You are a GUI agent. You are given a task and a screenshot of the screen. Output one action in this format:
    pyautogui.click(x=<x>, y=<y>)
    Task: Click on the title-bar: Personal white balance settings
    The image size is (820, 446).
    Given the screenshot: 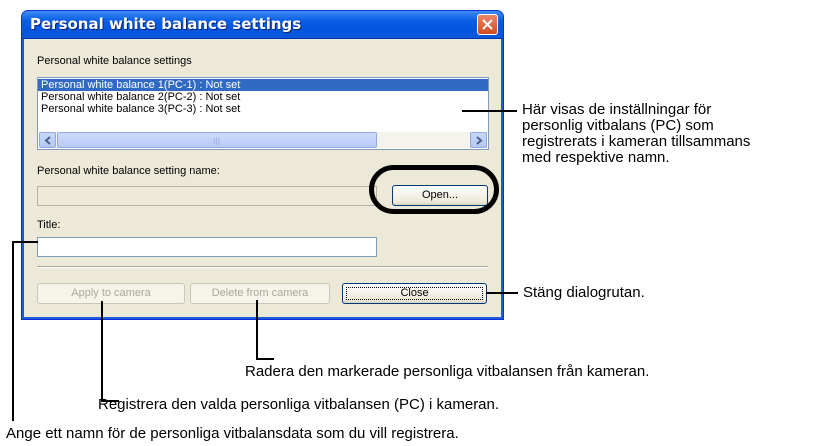 What is the action you would take?
    pyautogui.click(x=262, y=25)
    